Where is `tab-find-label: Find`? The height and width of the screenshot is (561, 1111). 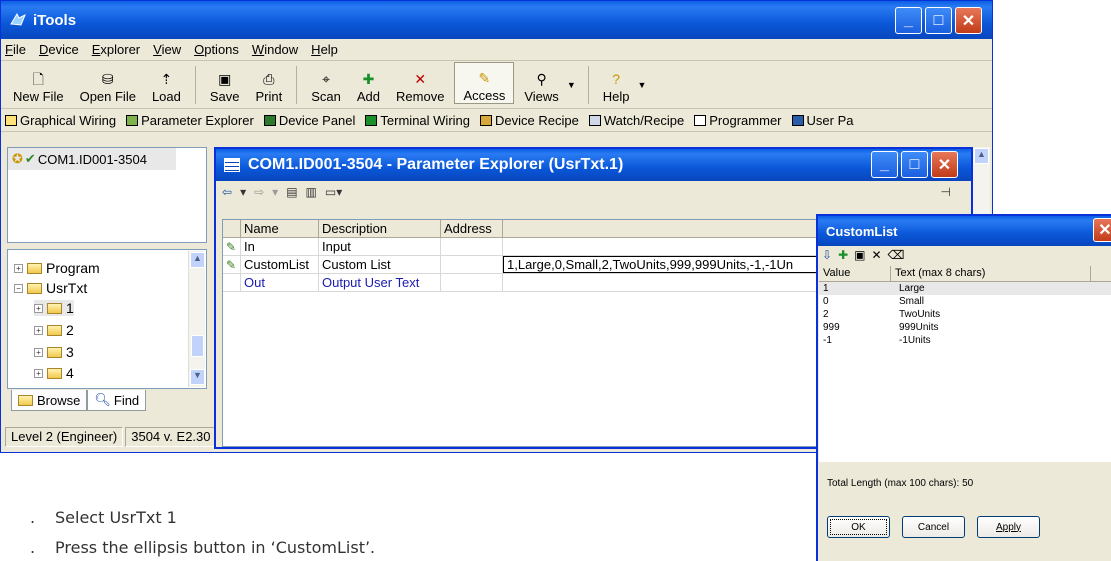 tab-find-label: Find is located at coordinates (126, 400).